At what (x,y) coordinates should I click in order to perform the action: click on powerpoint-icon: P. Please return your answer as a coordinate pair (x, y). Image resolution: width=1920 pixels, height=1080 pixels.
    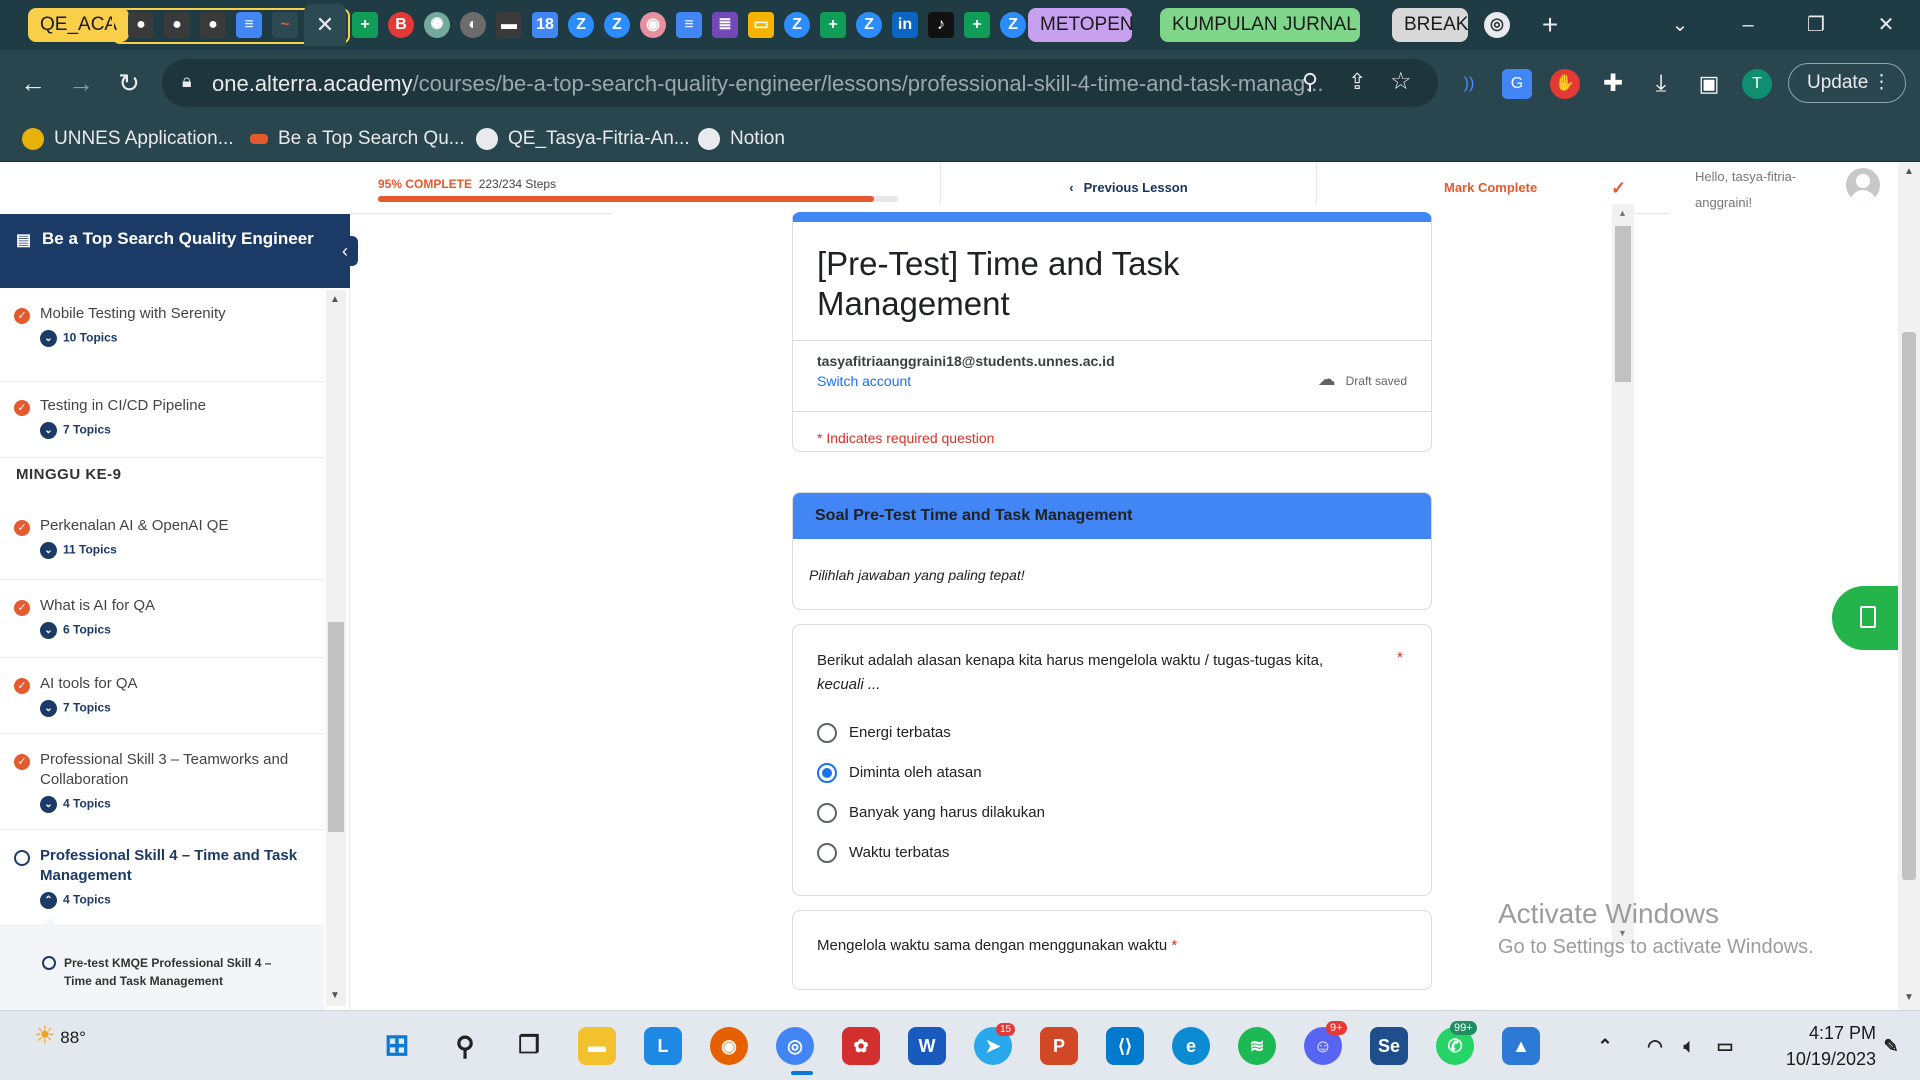
    Looking at the image, I should click on (1059, 1046).